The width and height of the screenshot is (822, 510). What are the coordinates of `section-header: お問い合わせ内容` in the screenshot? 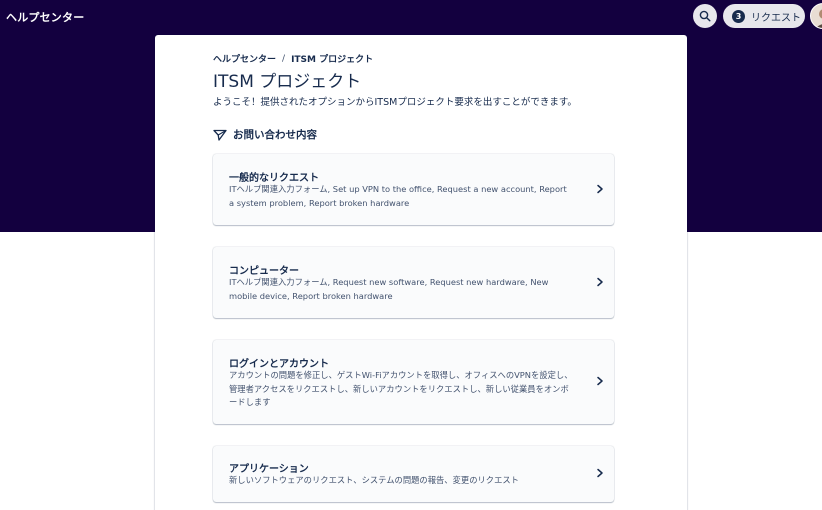 It's located at (265, 134).